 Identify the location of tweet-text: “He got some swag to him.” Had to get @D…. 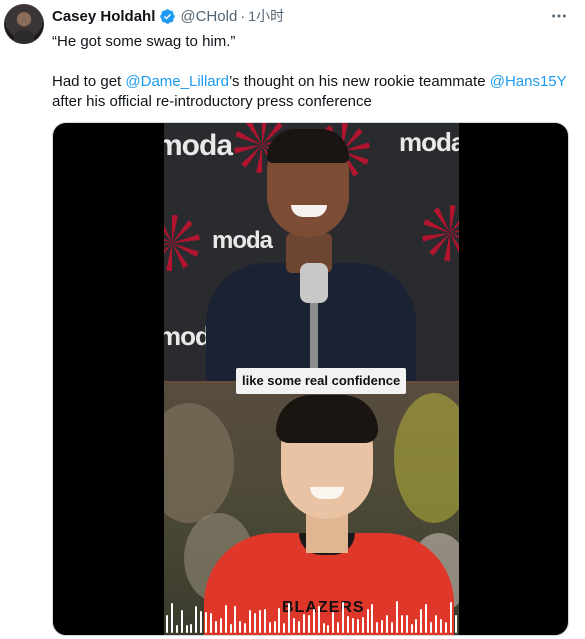
(314, 72).